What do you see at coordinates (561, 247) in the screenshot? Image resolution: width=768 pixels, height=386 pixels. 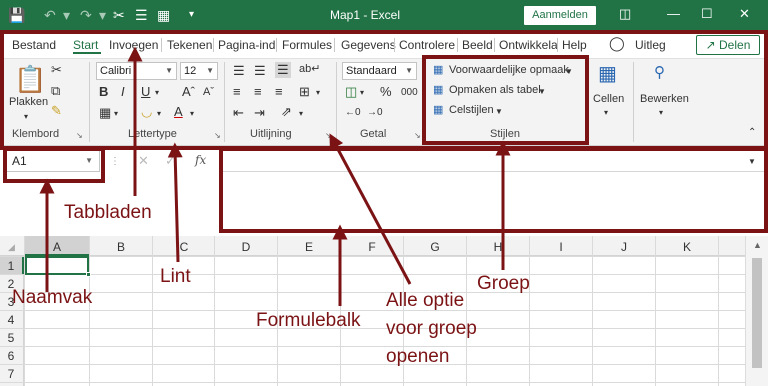 I see `column-header-i: I` at bounding box center [561, 247].